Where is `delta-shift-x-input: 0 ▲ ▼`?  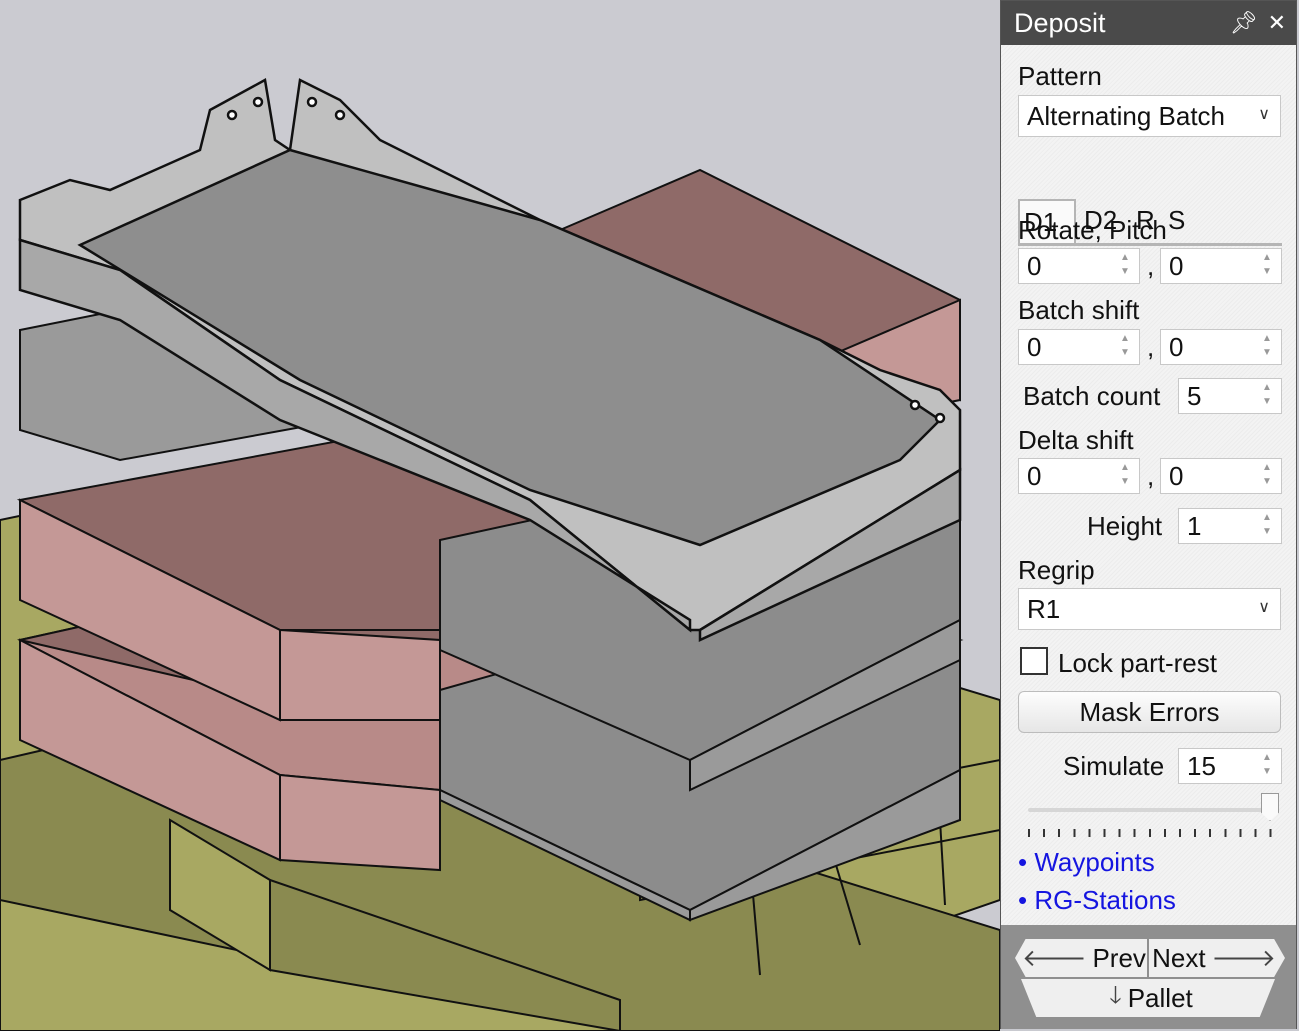 delta-shift-x-input: 0 ▲ ▼ is located at coordinates (1079, 476).